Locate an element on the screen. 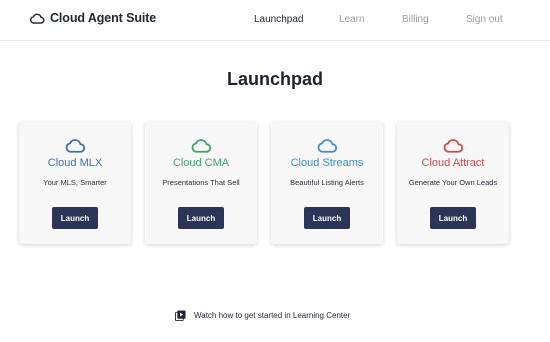 The height and width of the screenshot is (342, 550). nav-launchpad: Launchpad is located at coordinates (279, 19).